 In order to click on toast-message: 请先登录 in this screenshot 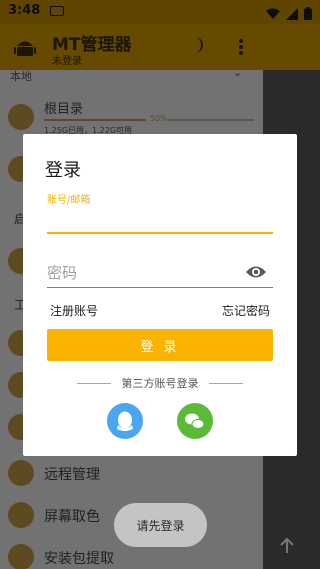, I will do `click(160, 525)`.